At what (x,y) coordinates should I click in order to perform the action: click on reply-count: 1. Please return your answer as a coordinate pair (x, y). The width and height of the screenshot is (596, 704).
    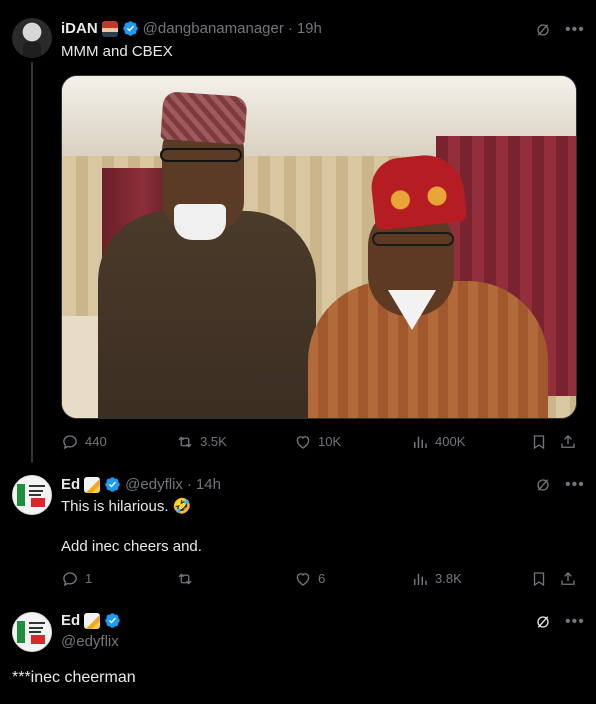
    Looking at the image, I should click on (89, 578).